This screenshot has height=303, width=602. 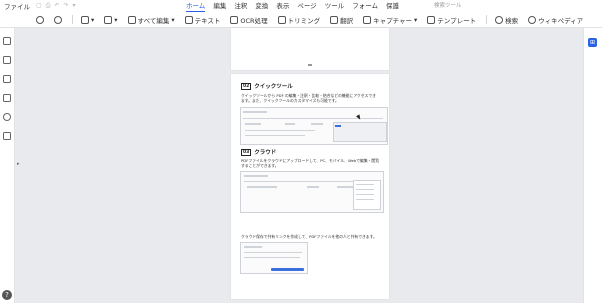 What do you see at coordinates (131, 19) in the screenshot?
I see `pen-icon` at bounding box center [131, 19].